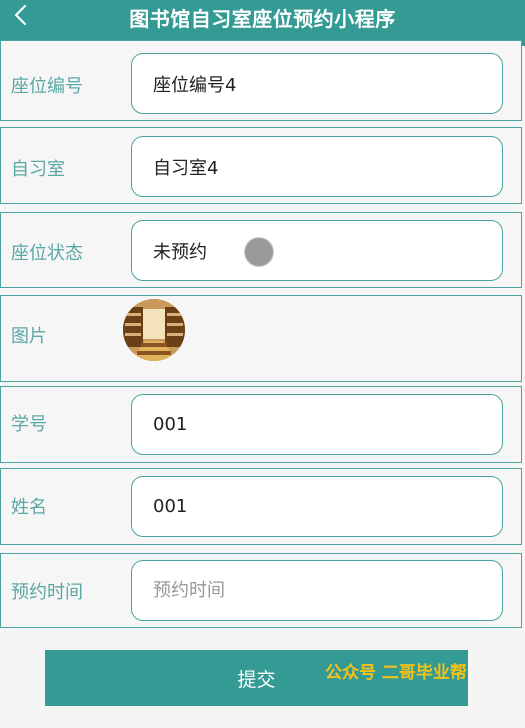 Image resolution: width=525 pixels, height=728 pixels. Describe the element at coordinates (317, 424) in the screenshot. I see `student-id-field: 001` at that location.